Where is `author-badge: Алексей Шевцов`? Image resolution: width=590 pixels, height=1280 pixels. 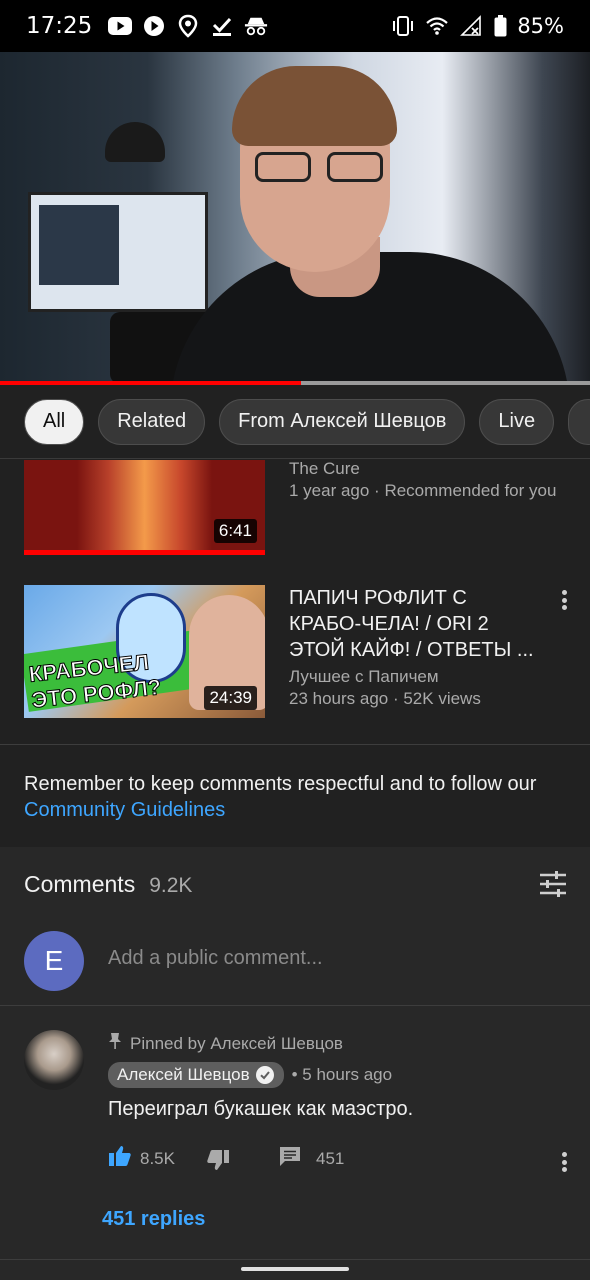
author-badge: Алексей Шевцов is located at coordinates (196, 1075).